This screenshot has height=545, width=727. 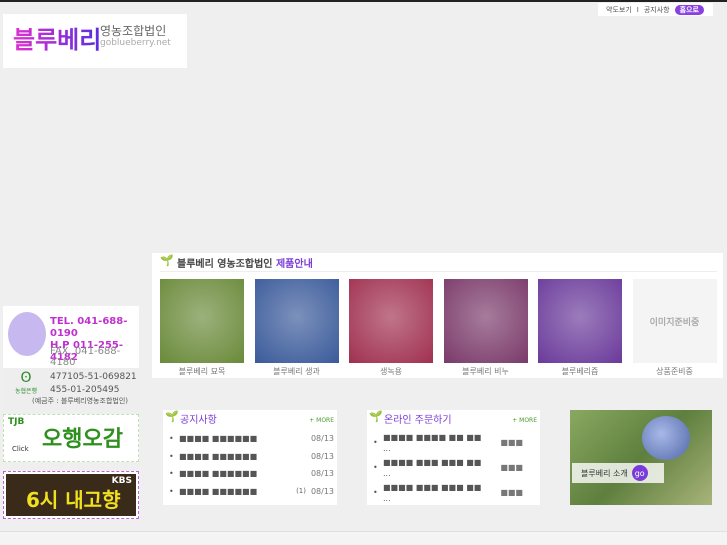 What do you see at coordinates (675, 371) in the screenshot?
I see `product-label: 상품준비중` at bounding box center [675, 371].